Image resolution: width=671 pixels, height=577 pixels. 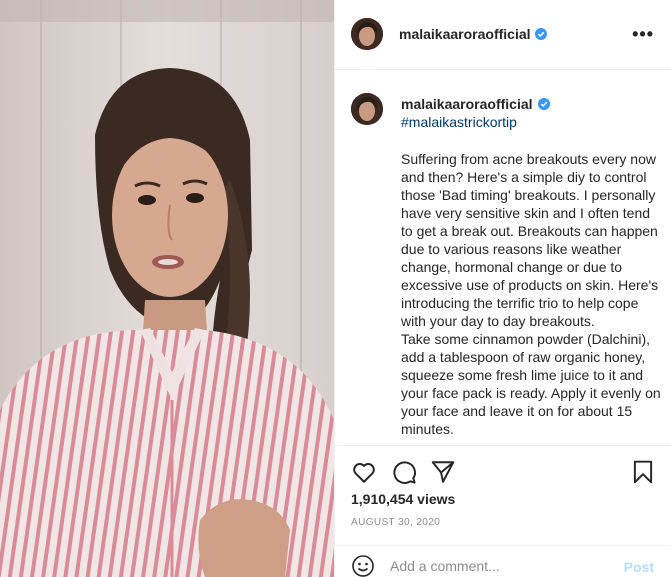 I want to click on caption-hashtag-link: #malaikastrickortip, so click(x=459, y=122).